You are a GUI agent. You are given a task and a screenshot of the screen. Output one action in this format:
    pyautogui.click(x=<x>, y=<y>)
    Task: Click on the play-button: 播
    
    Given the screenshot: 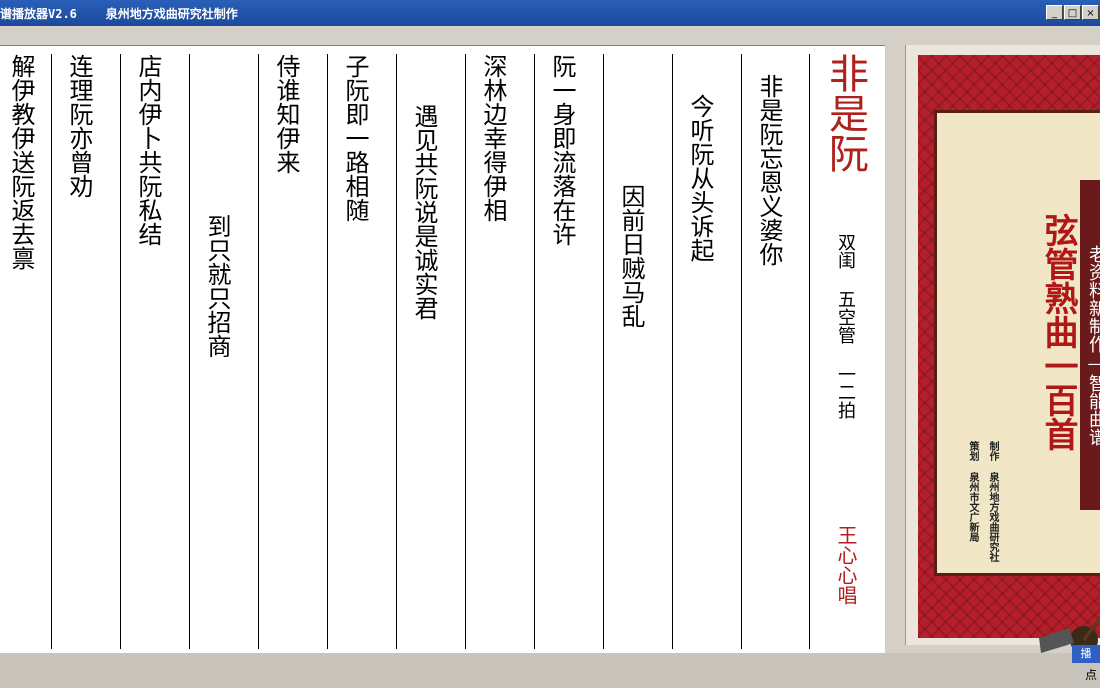 What is the action you would take?
    pyautogui.click(x=1086, y=654)
    